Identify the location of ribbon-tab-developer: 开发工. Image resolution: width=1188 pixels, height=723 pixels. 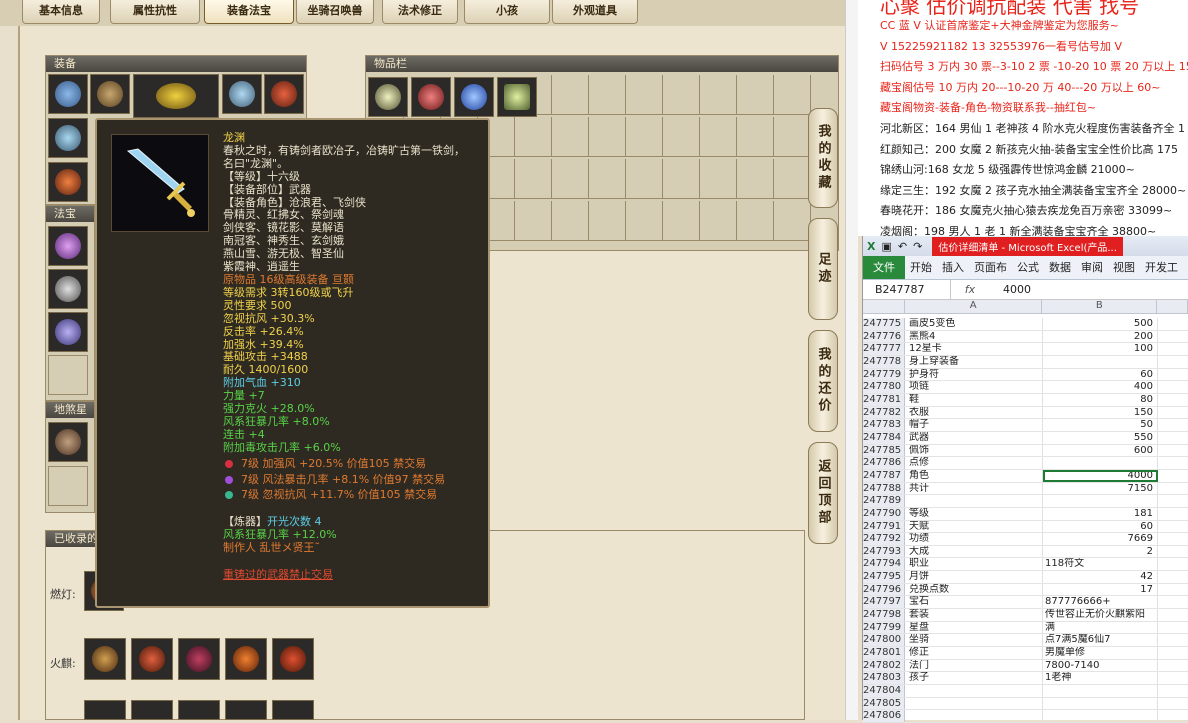
(1161, 267).